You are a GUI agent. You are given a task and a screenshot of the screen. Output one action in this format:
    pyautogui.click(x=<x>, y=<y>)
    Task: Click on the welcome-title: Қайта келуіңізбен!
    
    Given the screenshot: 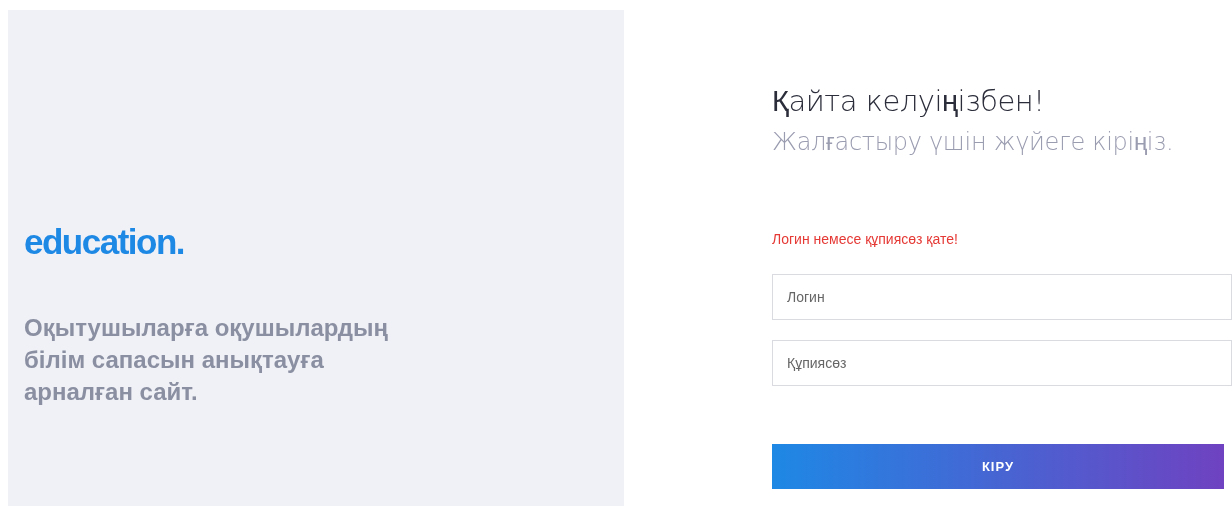 What is the action you would take?
    pyautogui.click(x=908, y=101)
    